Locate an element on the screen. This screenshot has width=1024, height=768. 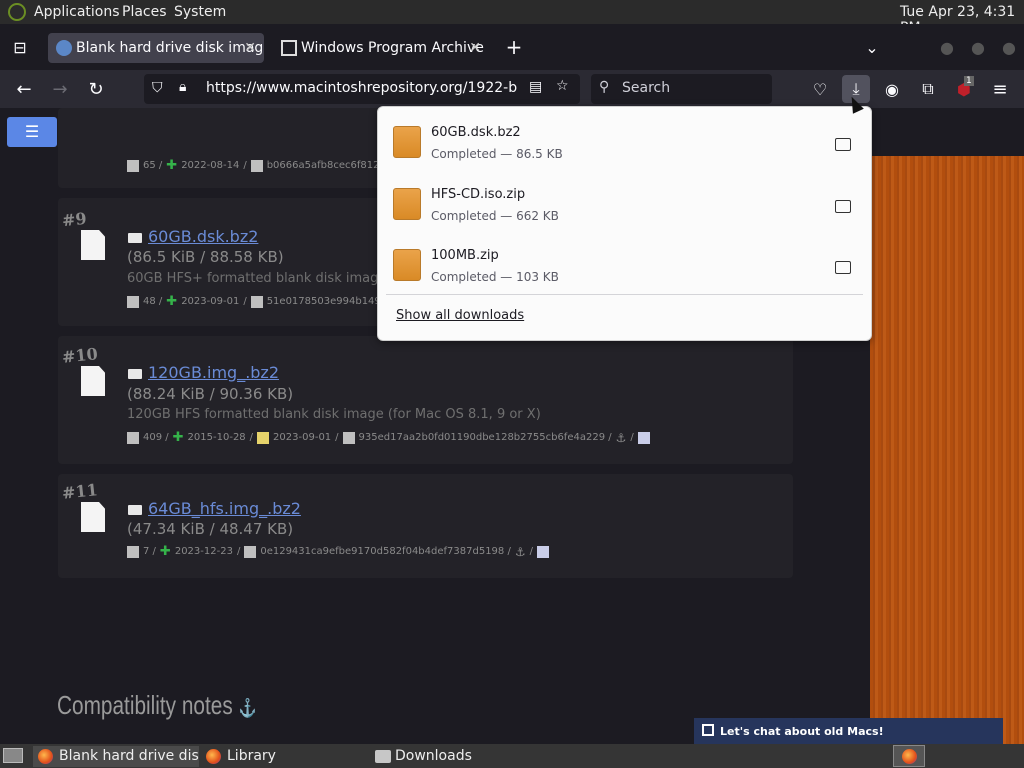
forward-button: → is located at coordinates (60, 89).